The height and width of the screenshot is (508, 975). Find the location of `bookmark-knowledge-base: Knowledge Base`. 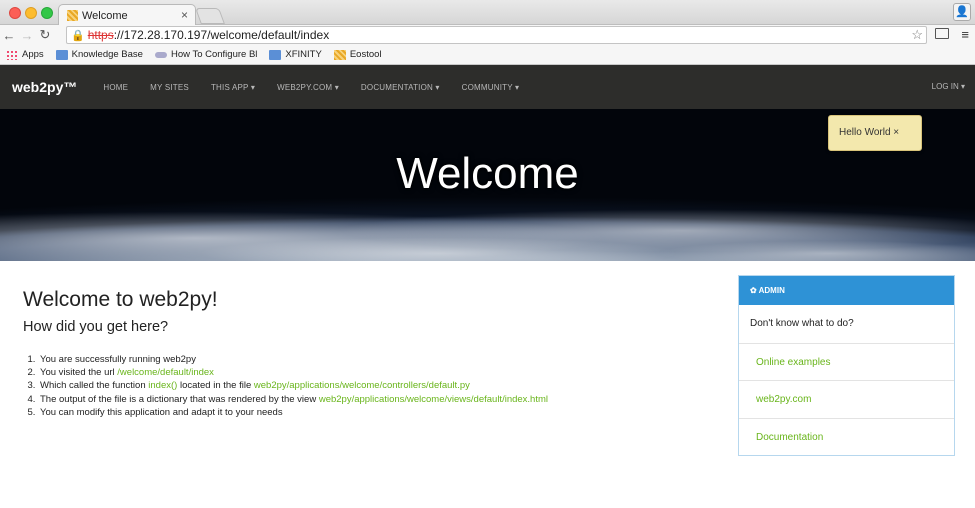

bookmark-knowledge-base: Knowledge Base is located at coordinates (99, 54).